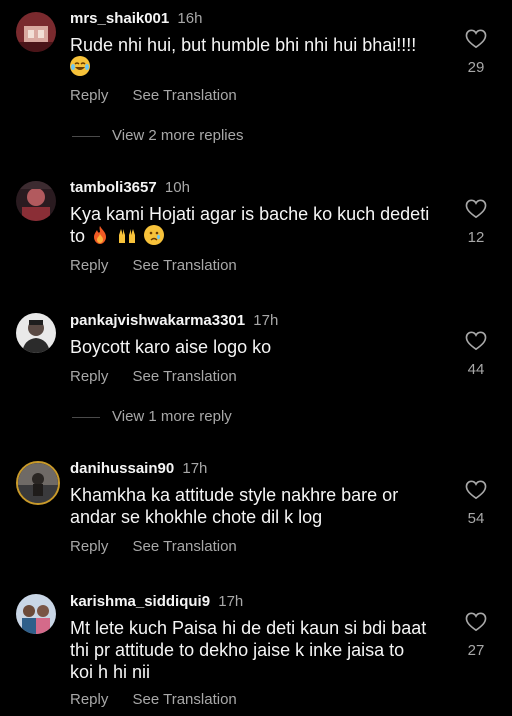  I want to click on like-control: 27, so click(476, 636).